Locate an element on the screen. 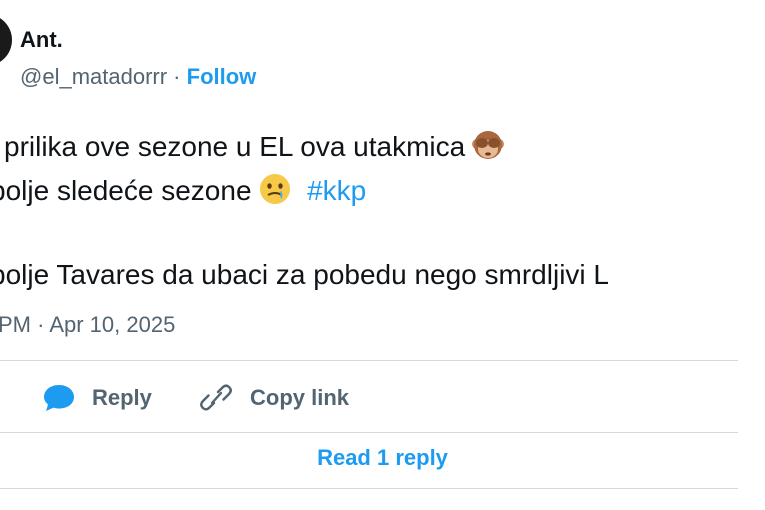 This screenshot has height=510, width=765. copy-link-button: Copy link is located at coordinates (274, 398).